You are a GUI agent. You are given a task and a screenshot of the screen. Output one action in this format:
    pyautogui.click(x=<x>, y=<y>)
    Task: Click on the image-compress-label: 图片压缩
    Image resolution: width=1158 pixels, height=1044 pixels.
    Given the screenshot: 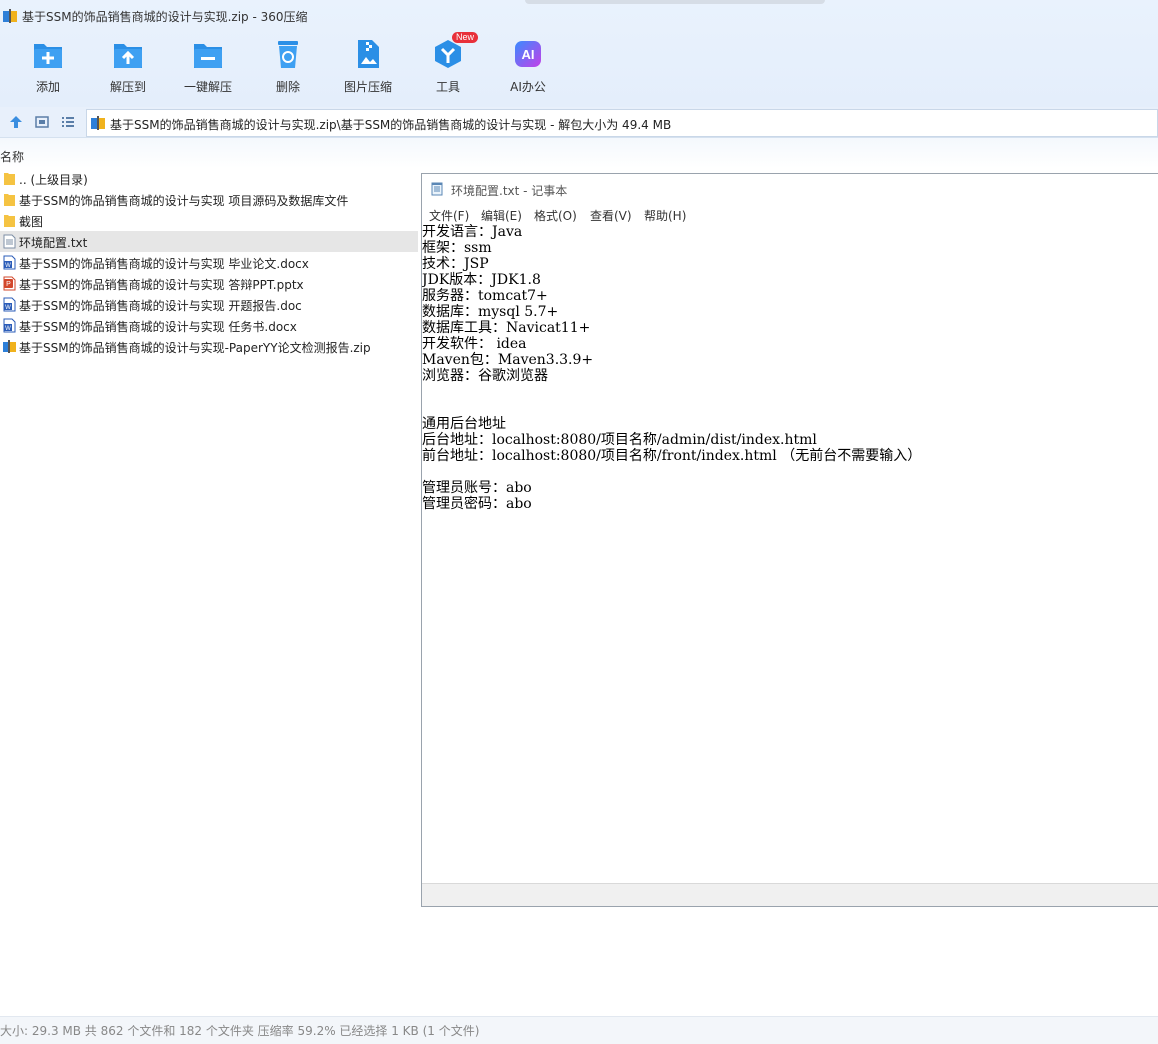 What is the action you would take?
    pyautogui.click(x=367, y=87)
    